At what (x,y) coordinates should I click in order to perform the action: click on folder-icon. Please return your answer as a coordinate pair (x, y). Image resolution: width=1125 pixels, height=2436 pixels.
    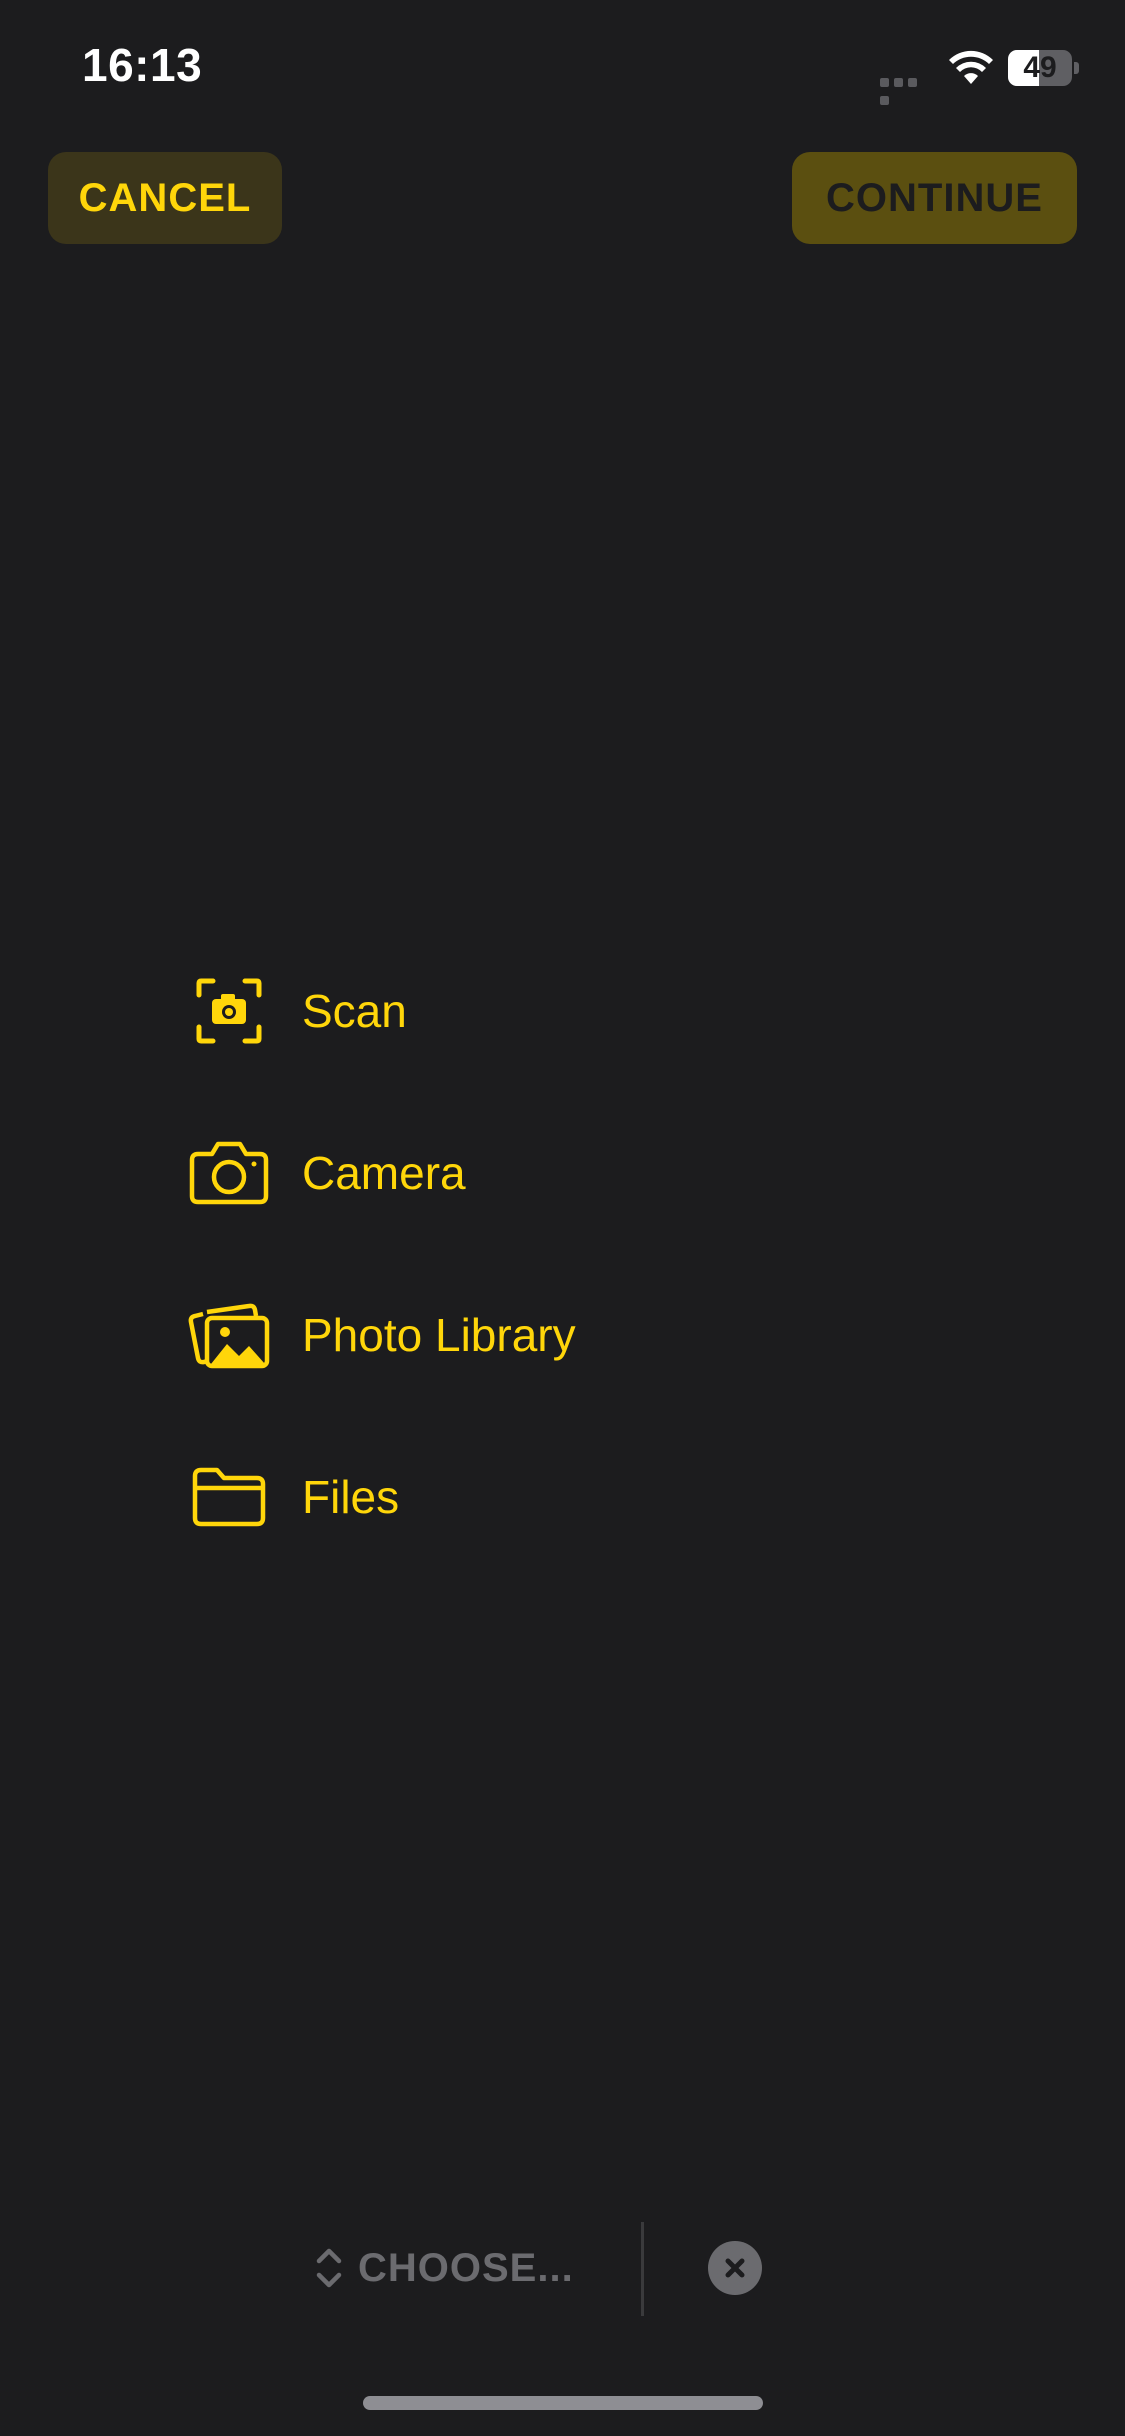
    Looking at the image, I should click on (229, 1497).